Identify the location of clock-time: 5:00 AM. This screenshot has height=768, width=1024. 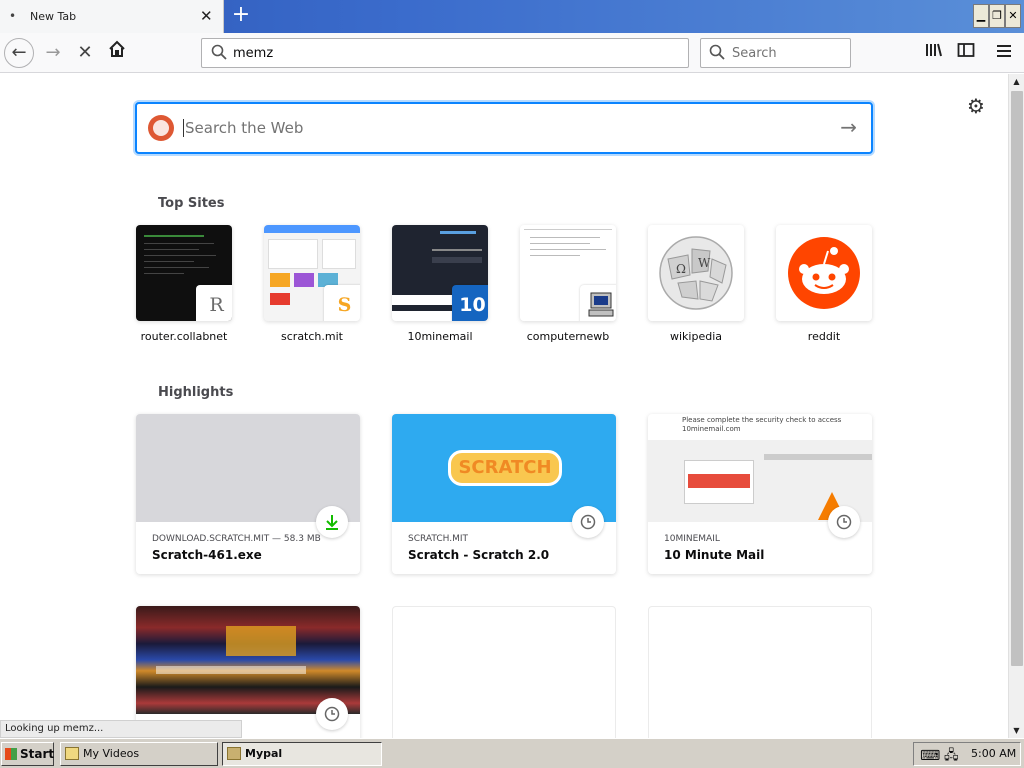
(993, 754).